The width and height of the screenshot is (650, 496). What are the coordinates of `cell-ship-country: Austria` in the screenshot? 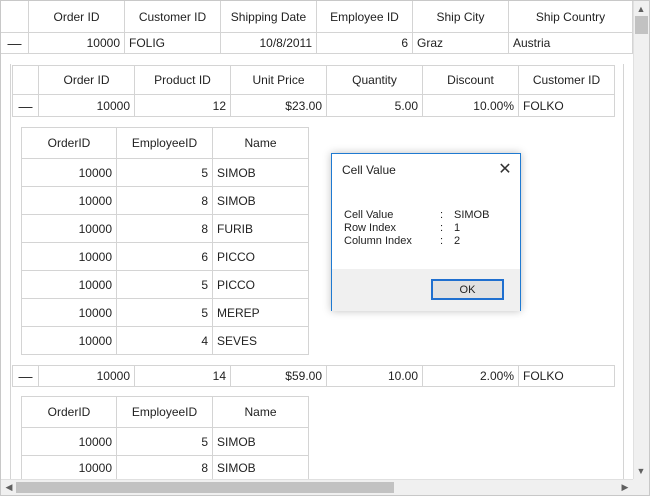 It's located at (571, 43).